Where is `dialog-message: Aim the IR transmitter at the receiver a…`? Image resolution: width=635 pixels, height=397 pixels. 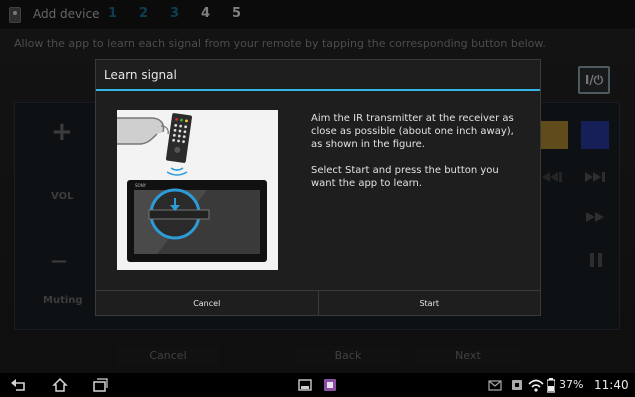 dialog-message: Aim the IR transmitter at the receiver a… is located at coordinates (418, 157).